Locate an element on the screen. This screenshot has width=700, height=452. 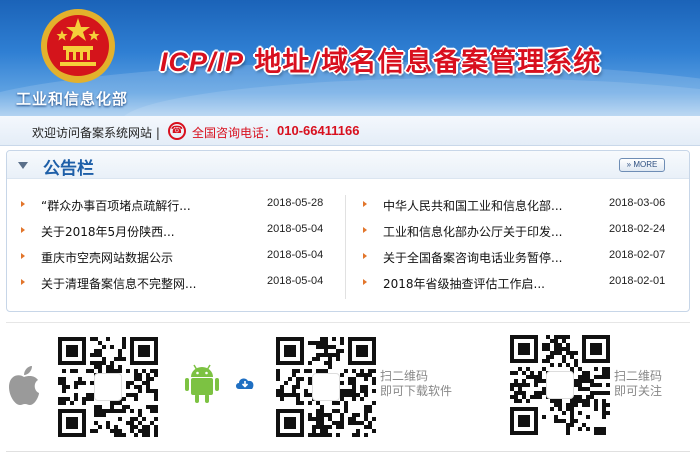
system-title-cn: 地址/域名信息备案管理系统 is located at coordinates (423, 62).